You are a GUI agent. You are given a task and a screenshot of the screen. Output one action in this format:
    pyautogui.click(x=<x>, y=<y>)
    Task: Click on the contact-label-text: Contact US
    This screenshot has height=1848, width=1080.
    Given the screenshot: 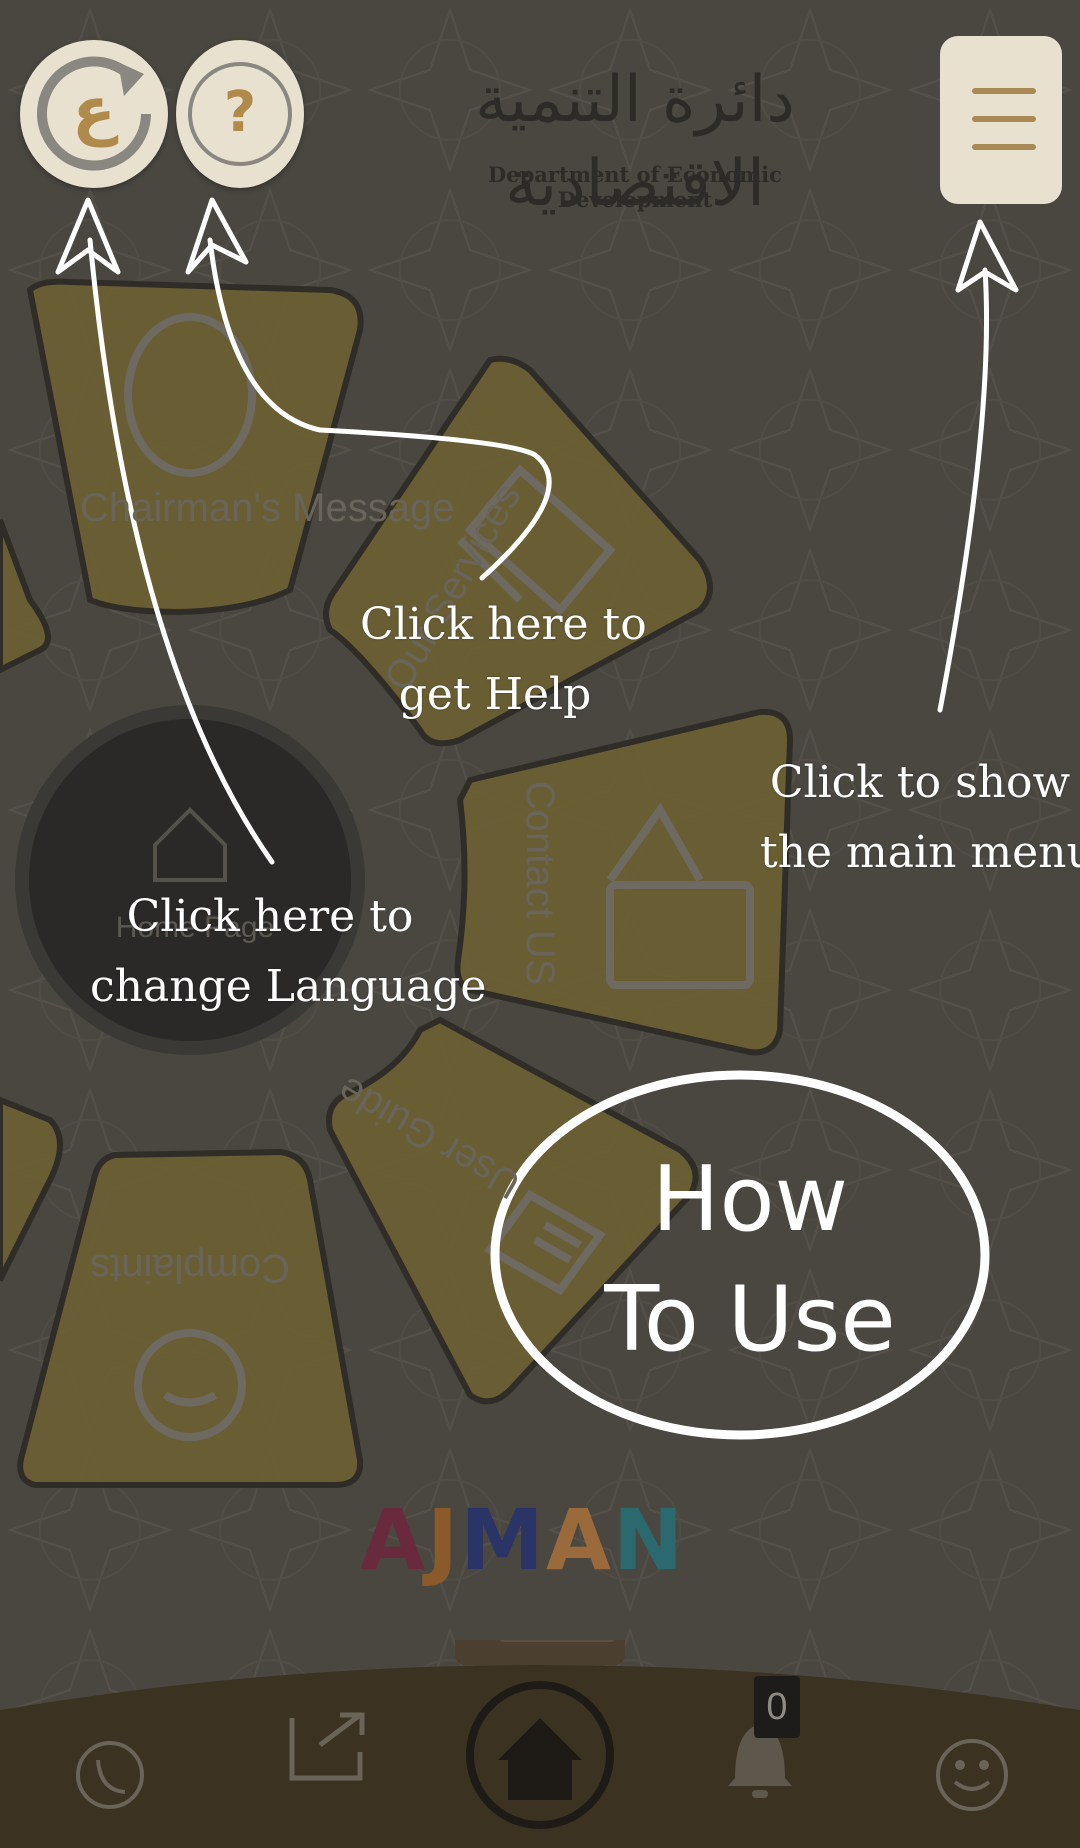 What is the action you would take?
    pyautogui.click(x=540, y=883)
    